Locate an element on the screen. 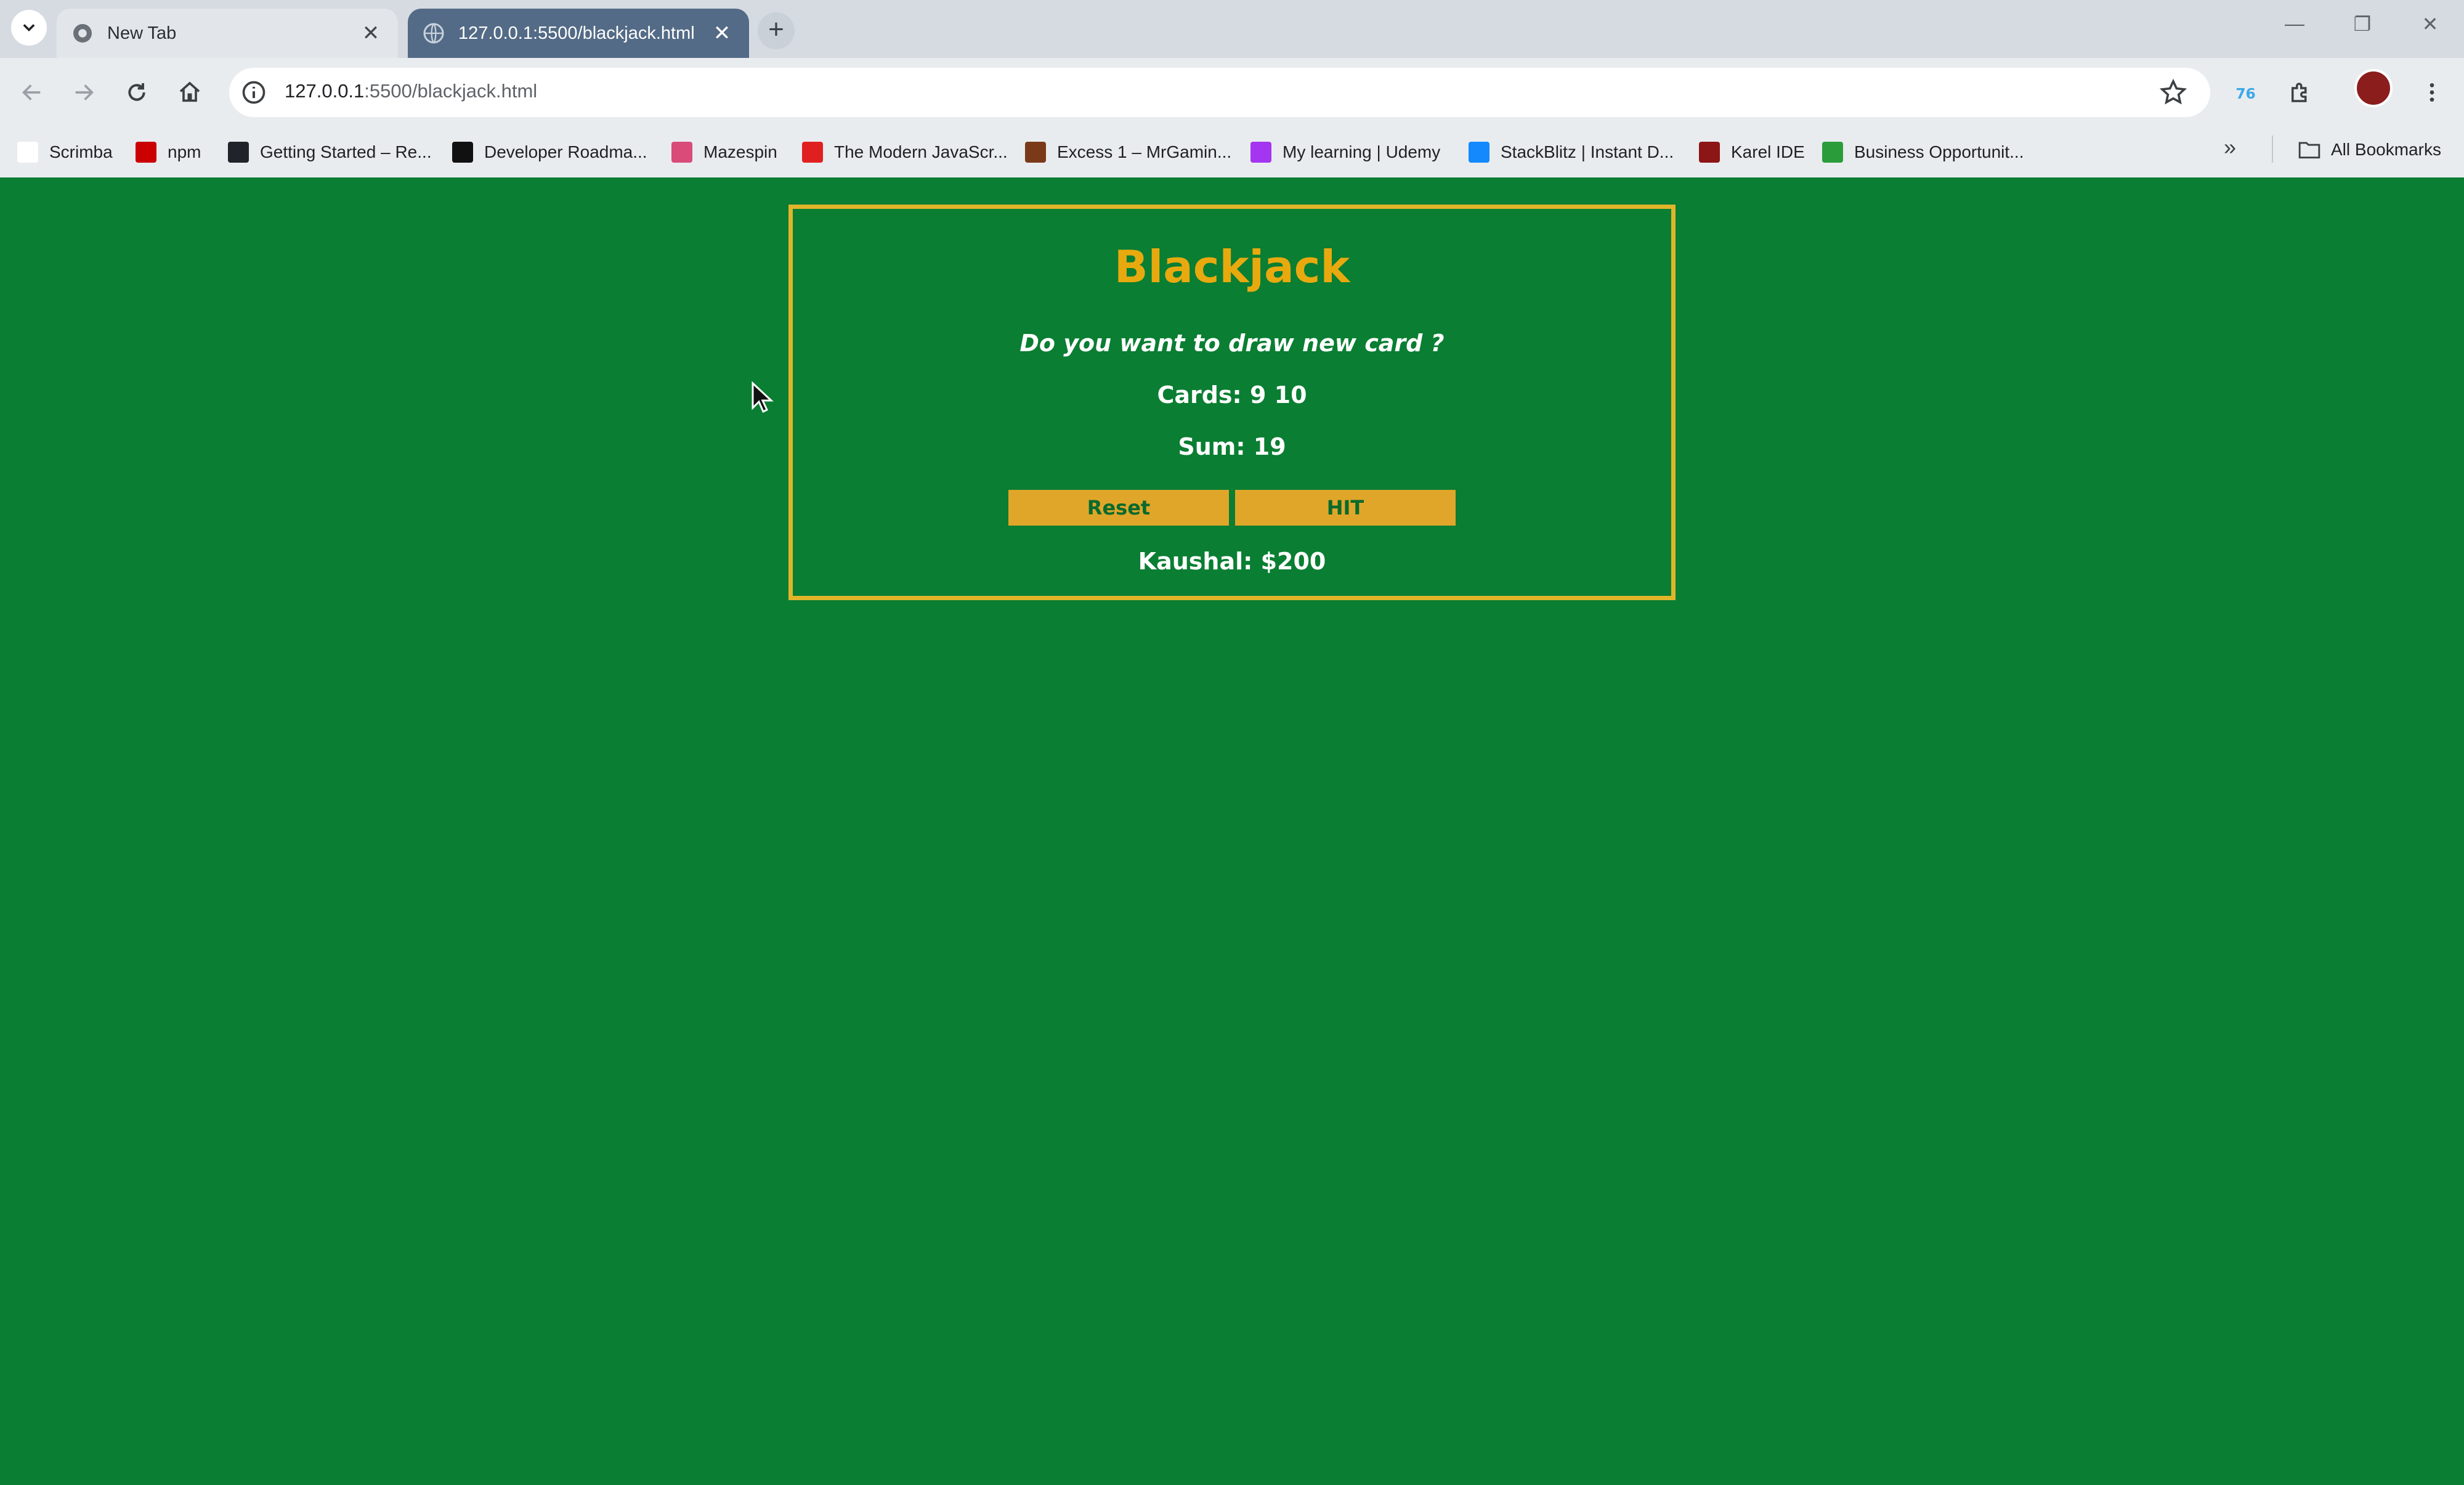 This screenshot has width=2464, height=1485. mouse-cursor-icon is located at coordinates (763, 397).